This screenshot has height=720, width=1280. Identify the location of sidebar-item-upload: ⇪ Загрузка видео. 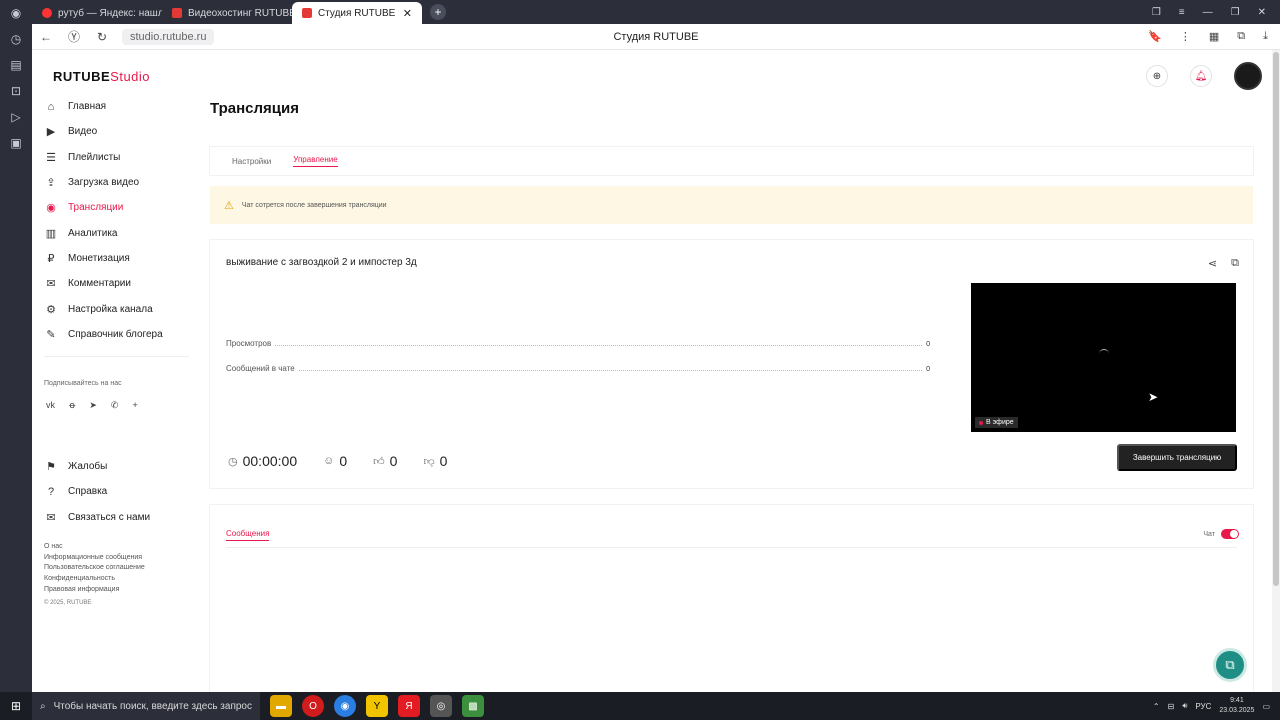
(119, 182).